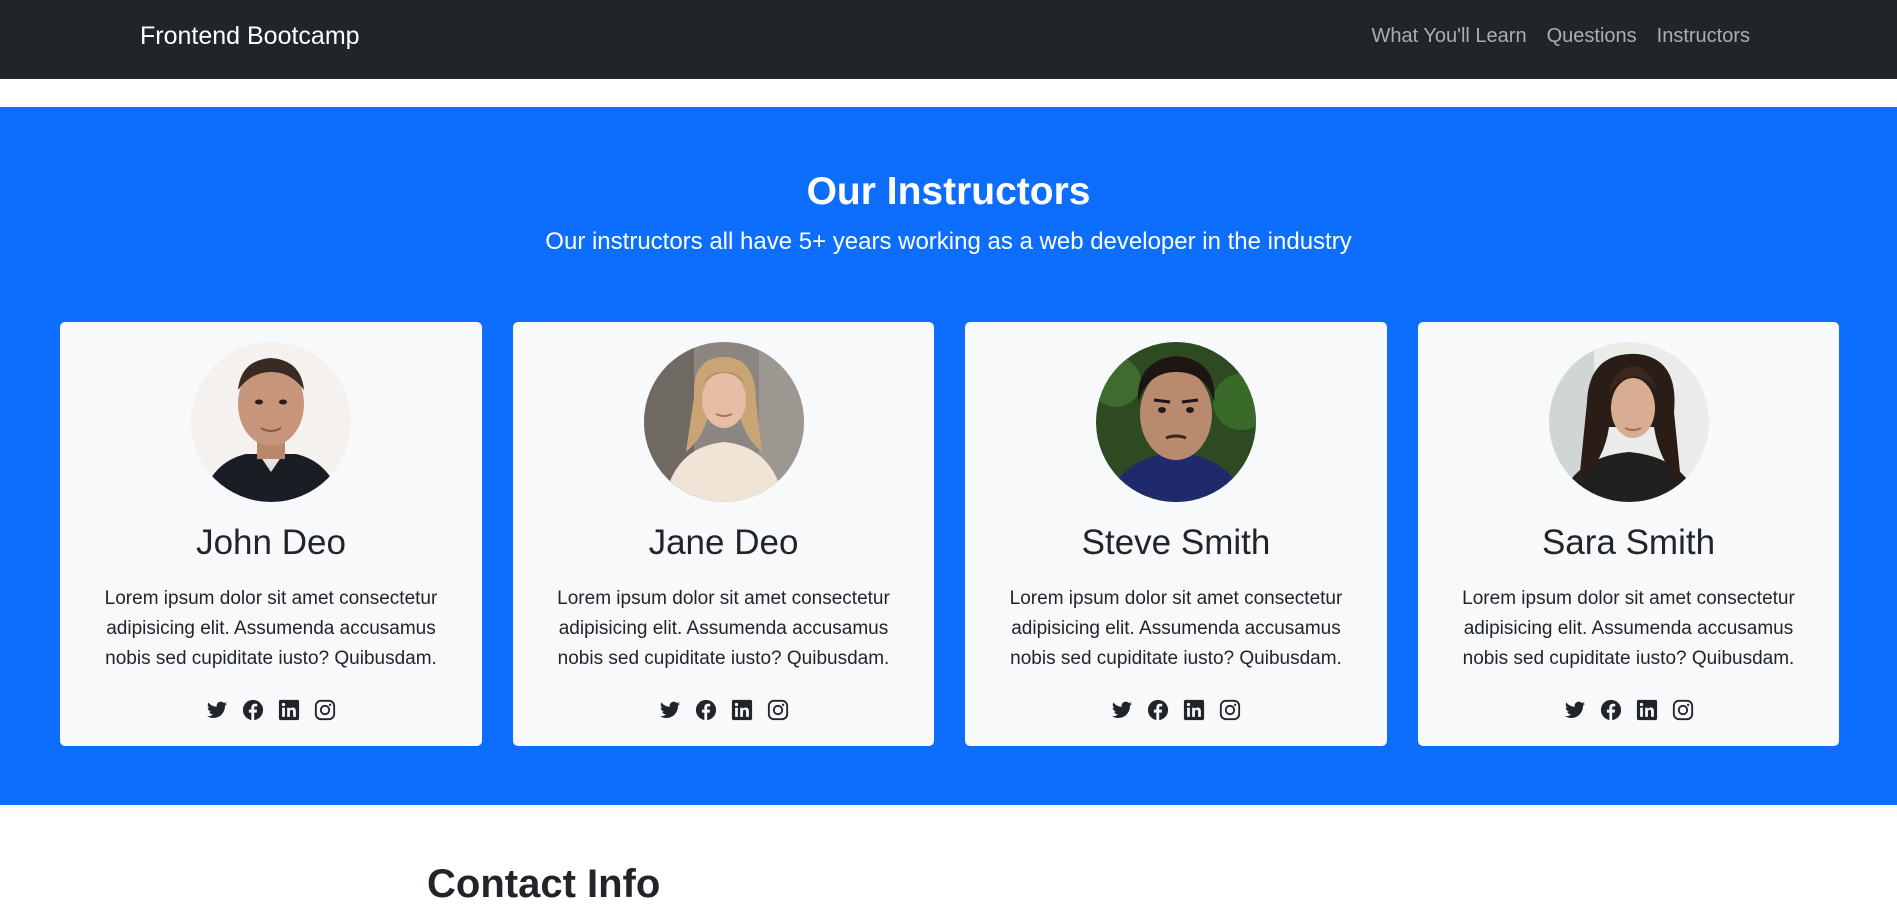  I want to click on next-section-heading: Contact Info, so click(544, 884).